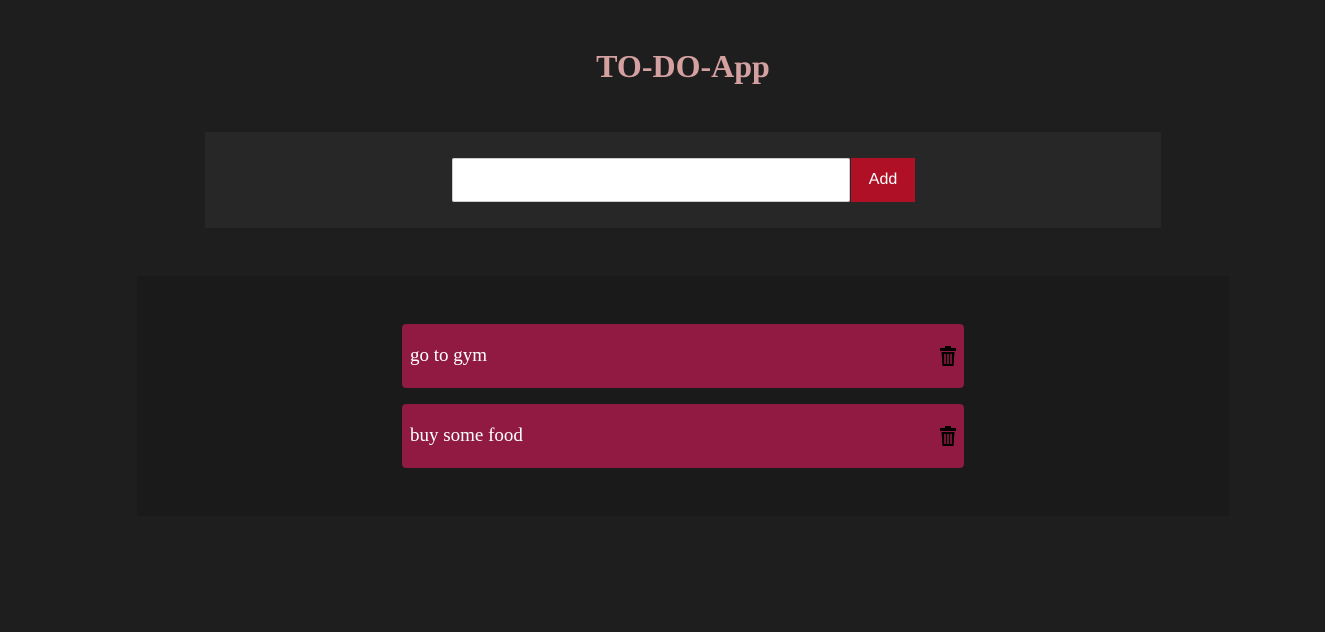  I want to click on add-button: Add, so click(883, 180).